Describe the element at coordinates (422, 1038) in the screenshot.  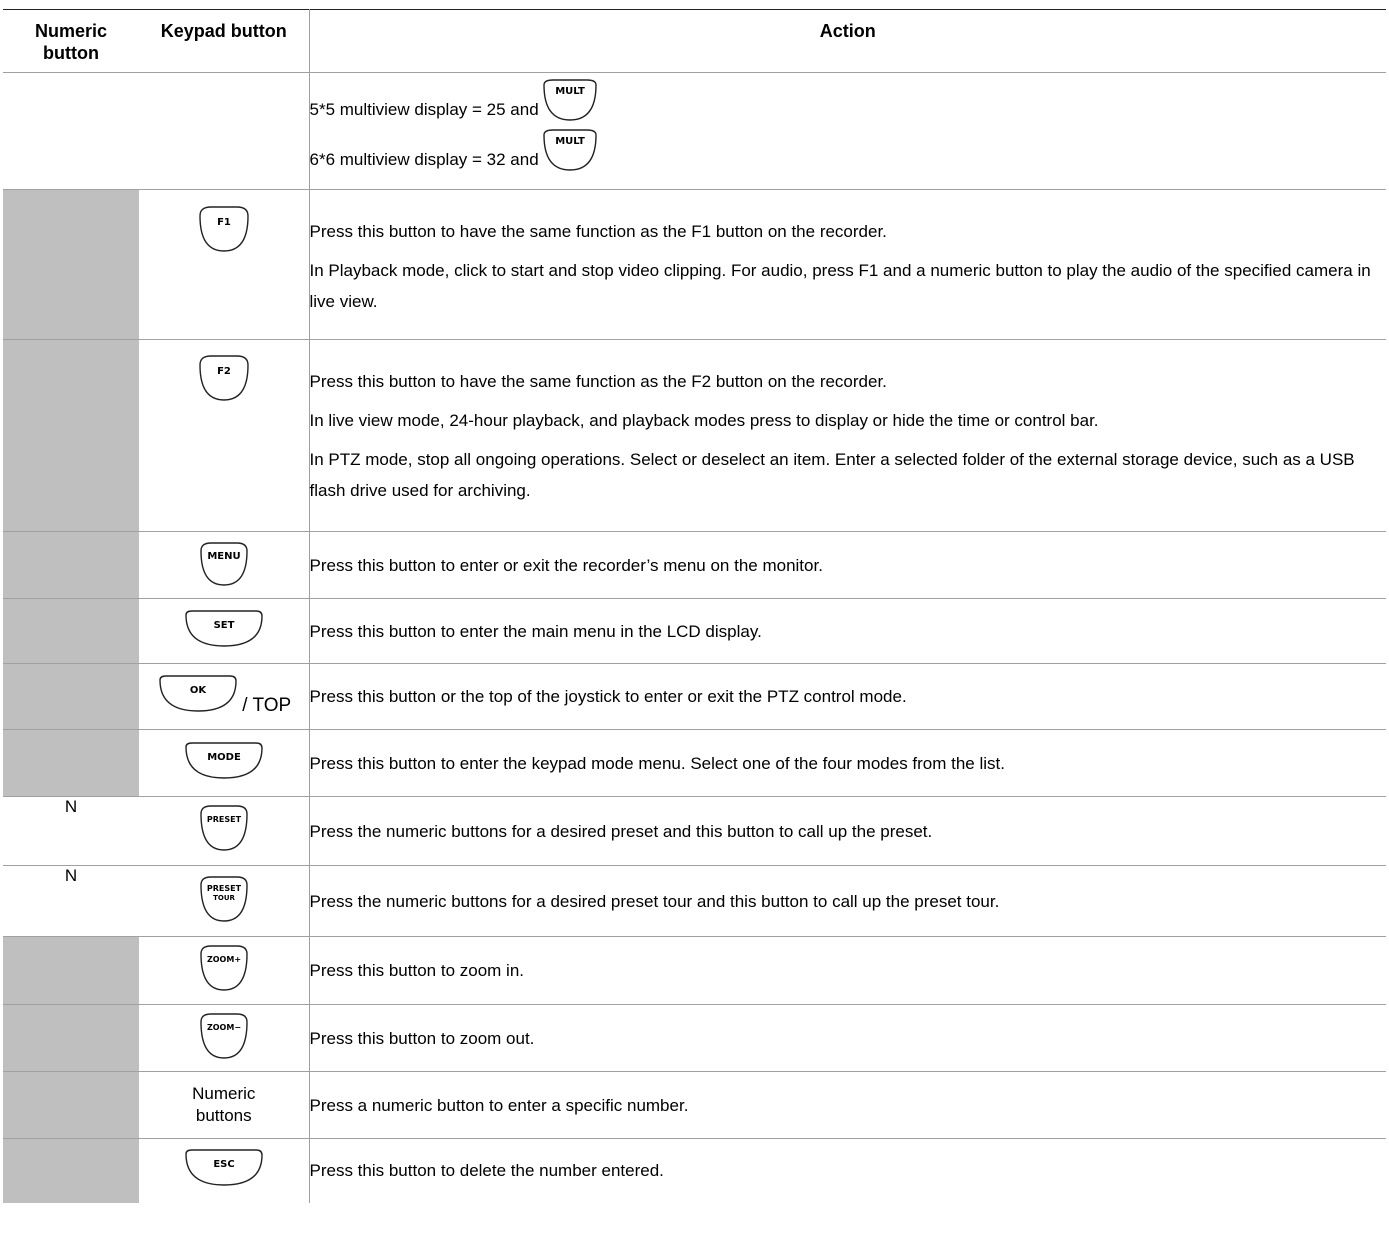
I see `action-text: Press this button to zoom out.` at that location.